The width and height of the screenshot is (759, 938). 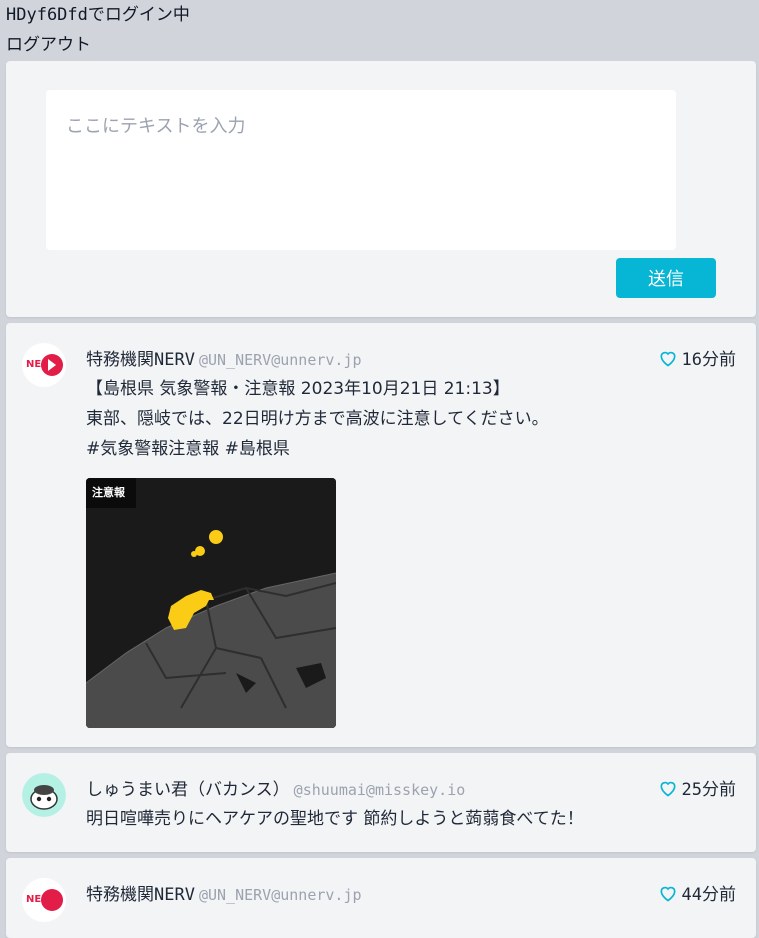 What do you see at coordinates (380, 790) in the screenshot?
I see `author-handle: @shuumai@misskey.io` at bounding box center [380, 790].